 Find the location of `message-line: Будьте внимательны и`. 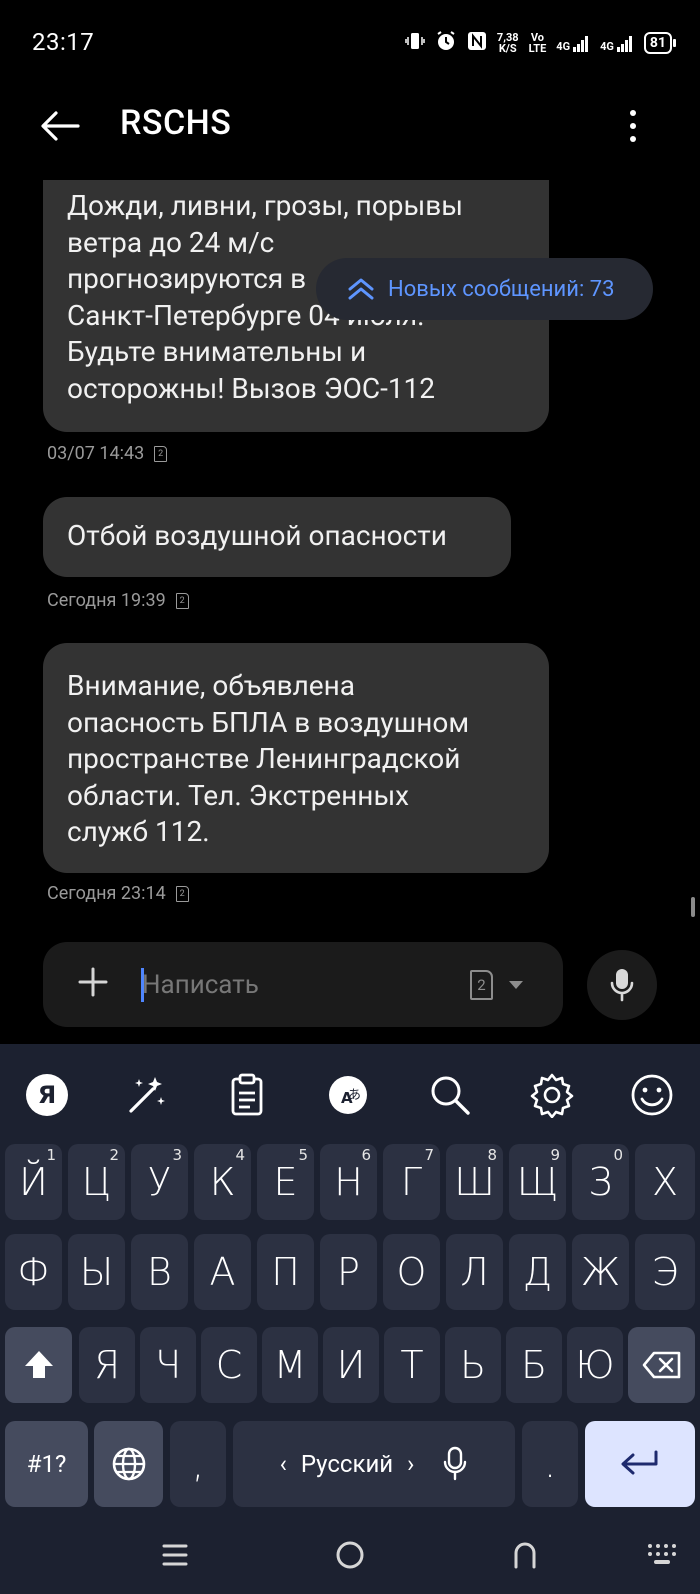

message-line: Будьте внимательны и is located at coordinates (217, 351).